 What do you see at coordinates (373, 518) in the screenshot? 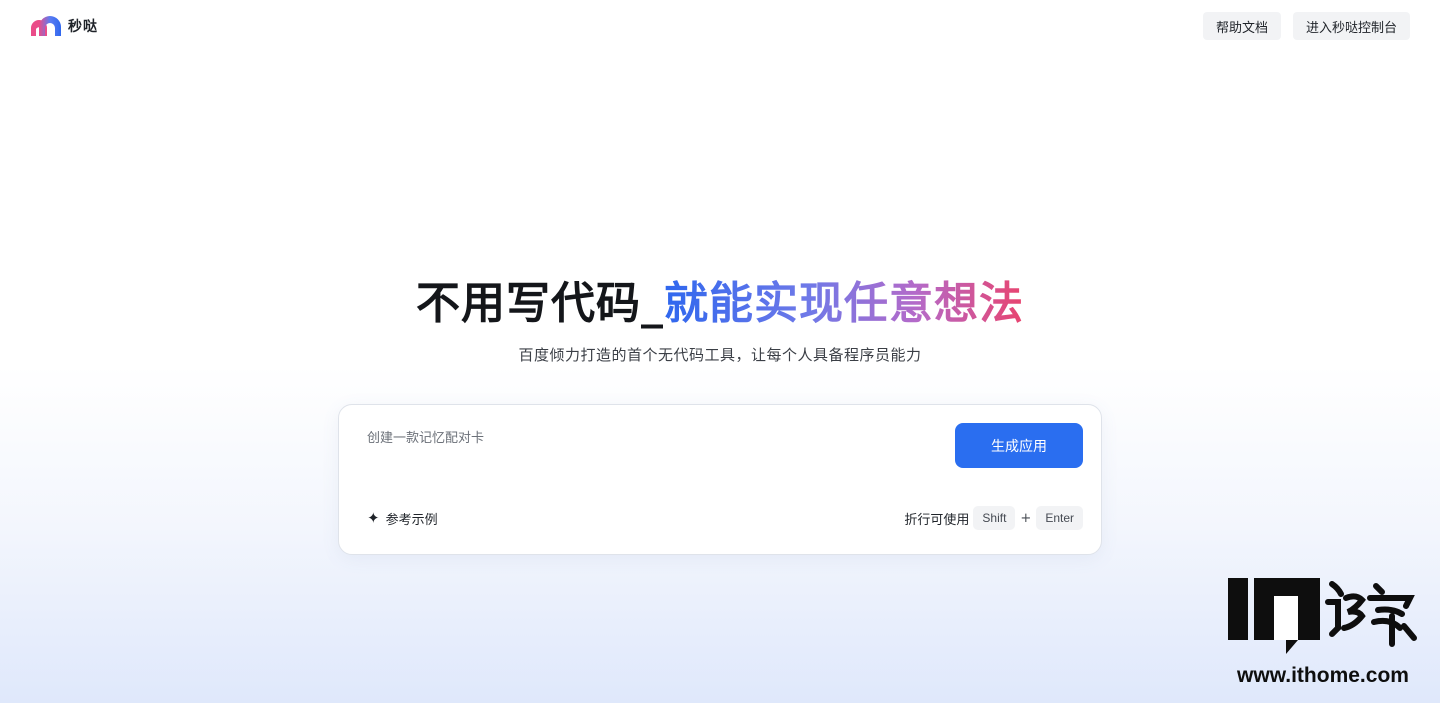
I see `sparkle-icon: ✦` at bounding box center [373, 518].